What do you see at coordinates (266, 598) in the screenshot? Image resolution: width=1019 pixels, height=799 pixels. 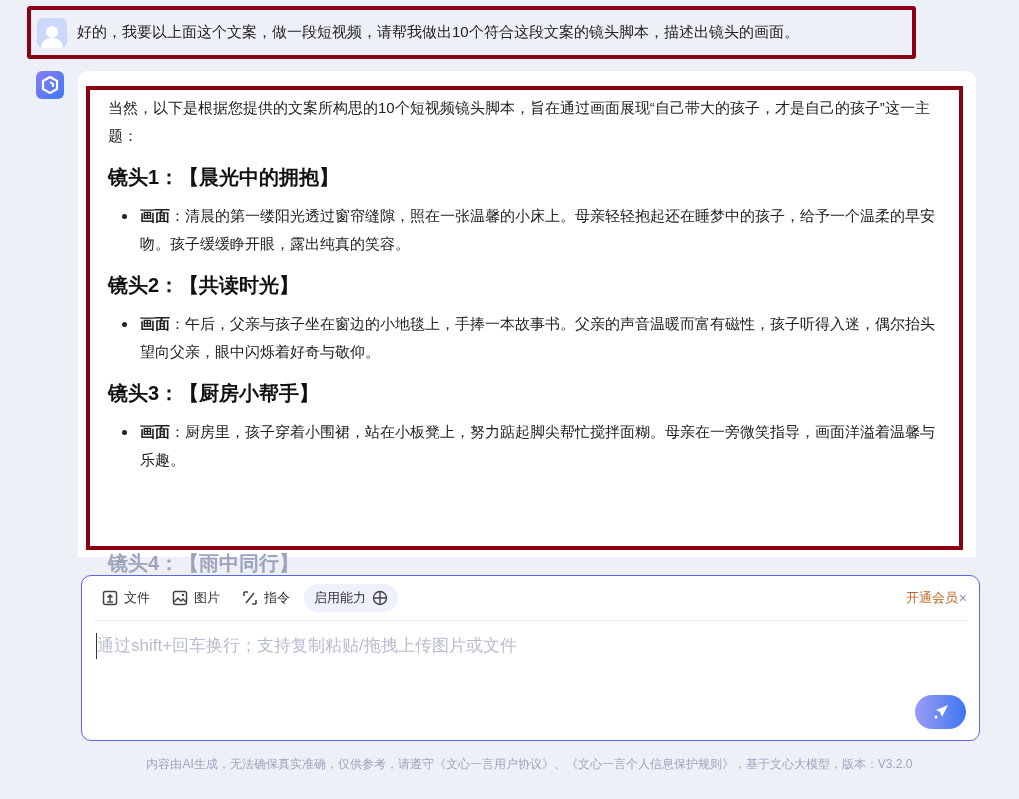 I see `tool-button: 指令` at bounding box center [266, 598].